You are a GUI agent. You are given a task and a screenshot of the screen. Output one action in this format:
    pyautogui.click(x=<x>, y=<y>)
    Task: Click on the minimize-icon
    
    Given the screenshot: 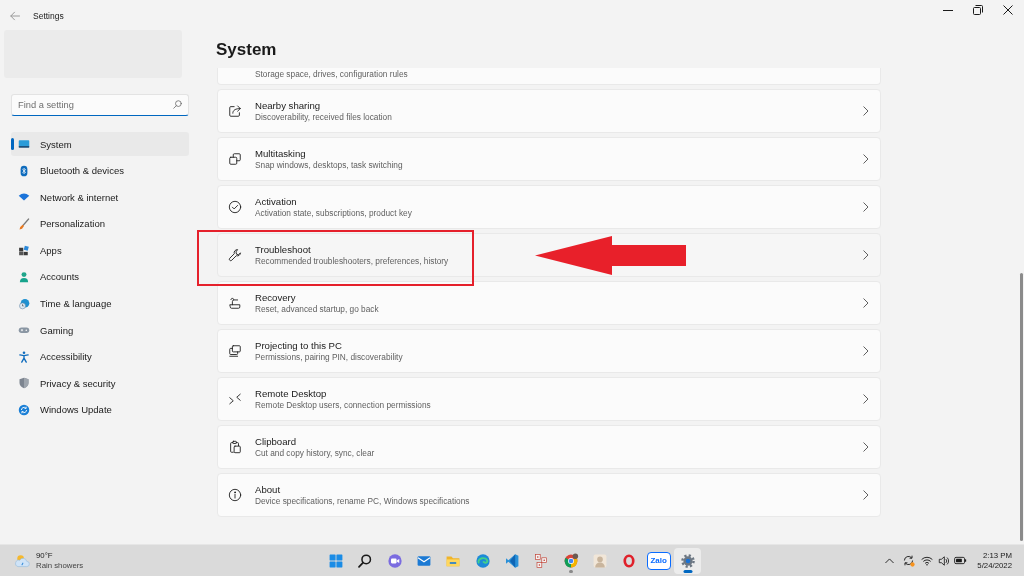 What is the action you would take?
    pyautogui.click(x=948, y=10)
    